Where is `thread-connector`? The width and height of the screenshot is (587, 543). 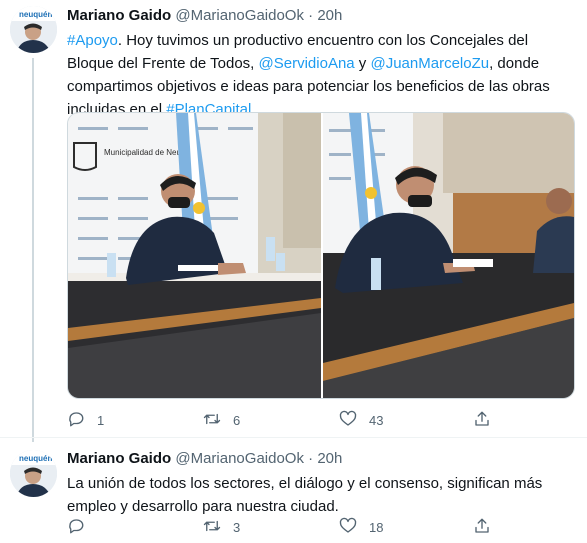
thread-connector is located at coordinates (33, 250).